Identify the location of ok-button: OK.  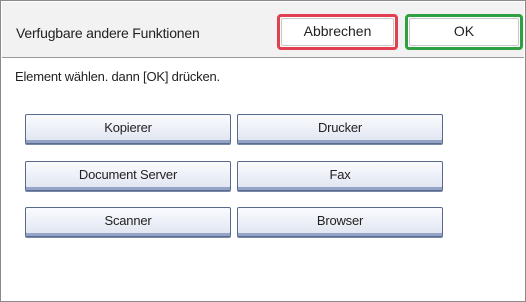
(464, 32).